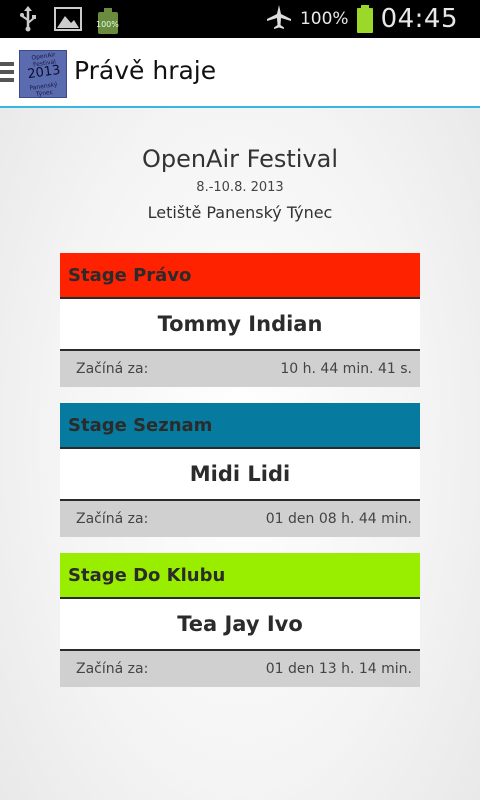 The image size is (480, 800). I want to click on logo-bottom-text: Panenský Týnec, so click(43, 90).